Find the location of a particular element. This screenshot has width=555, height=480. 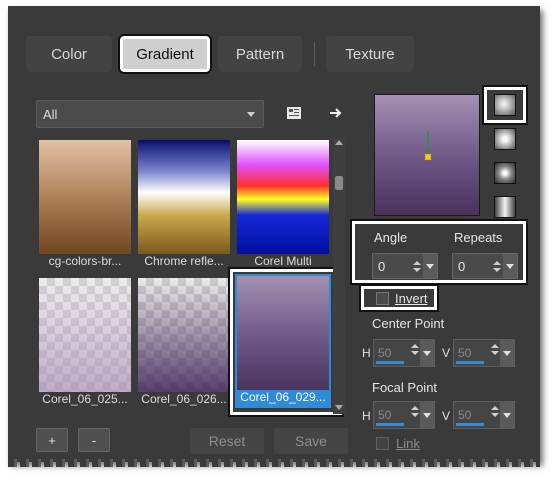

tab-gradient: Gradient is located at coordinates (165, 54).